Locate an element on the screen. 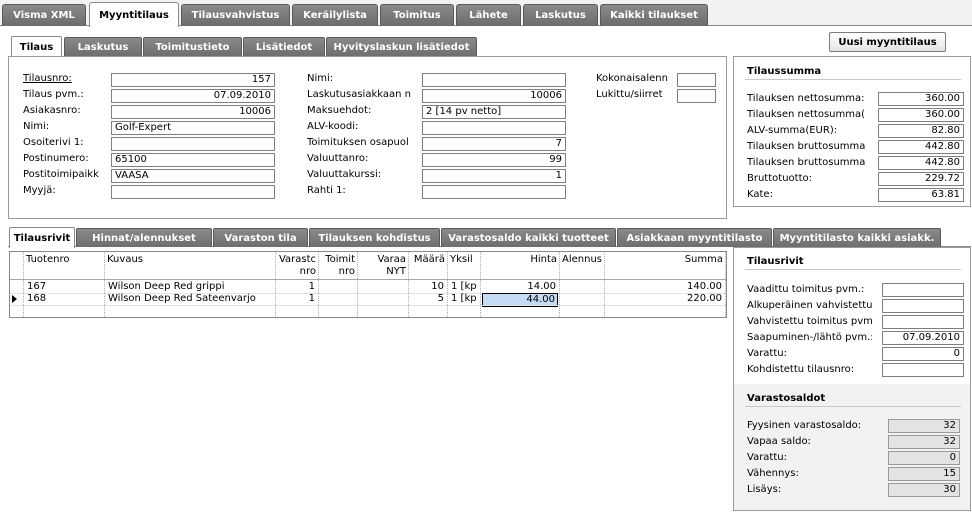  grid-header-cell: Yksil is located at coordinates (464, 260).